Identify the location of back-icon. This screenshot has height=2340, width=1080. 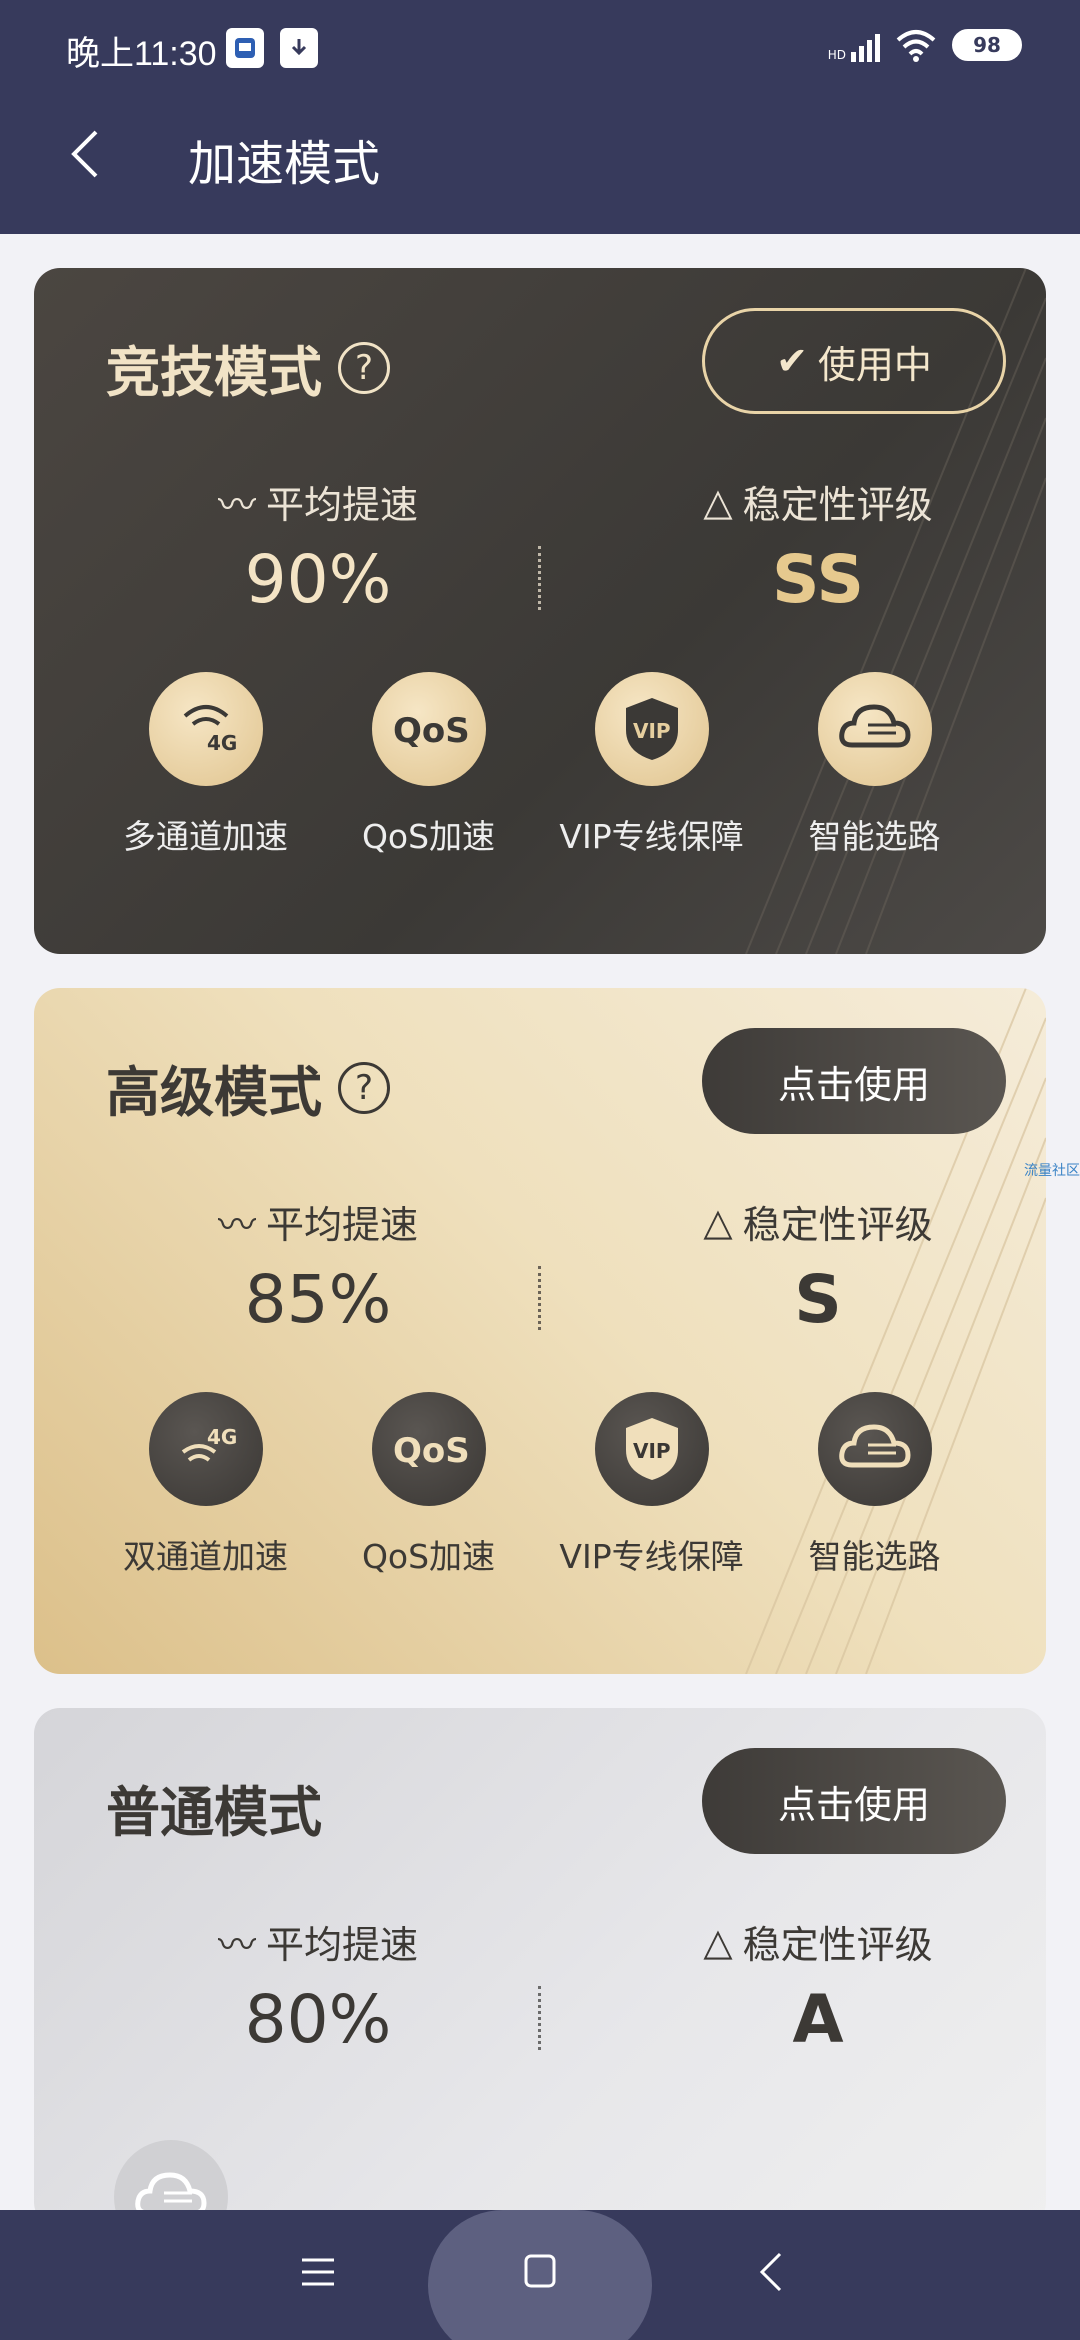
(85, 154).